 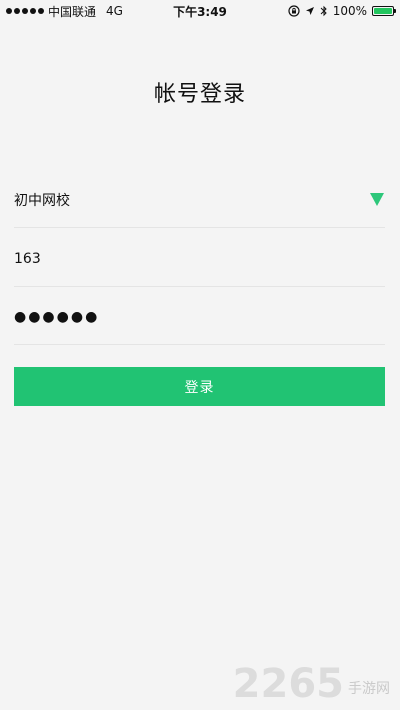 What do you see at coordinates (27, 258) in the screenshot?
I see `account-value: 163` at bounding box center [27, 258].